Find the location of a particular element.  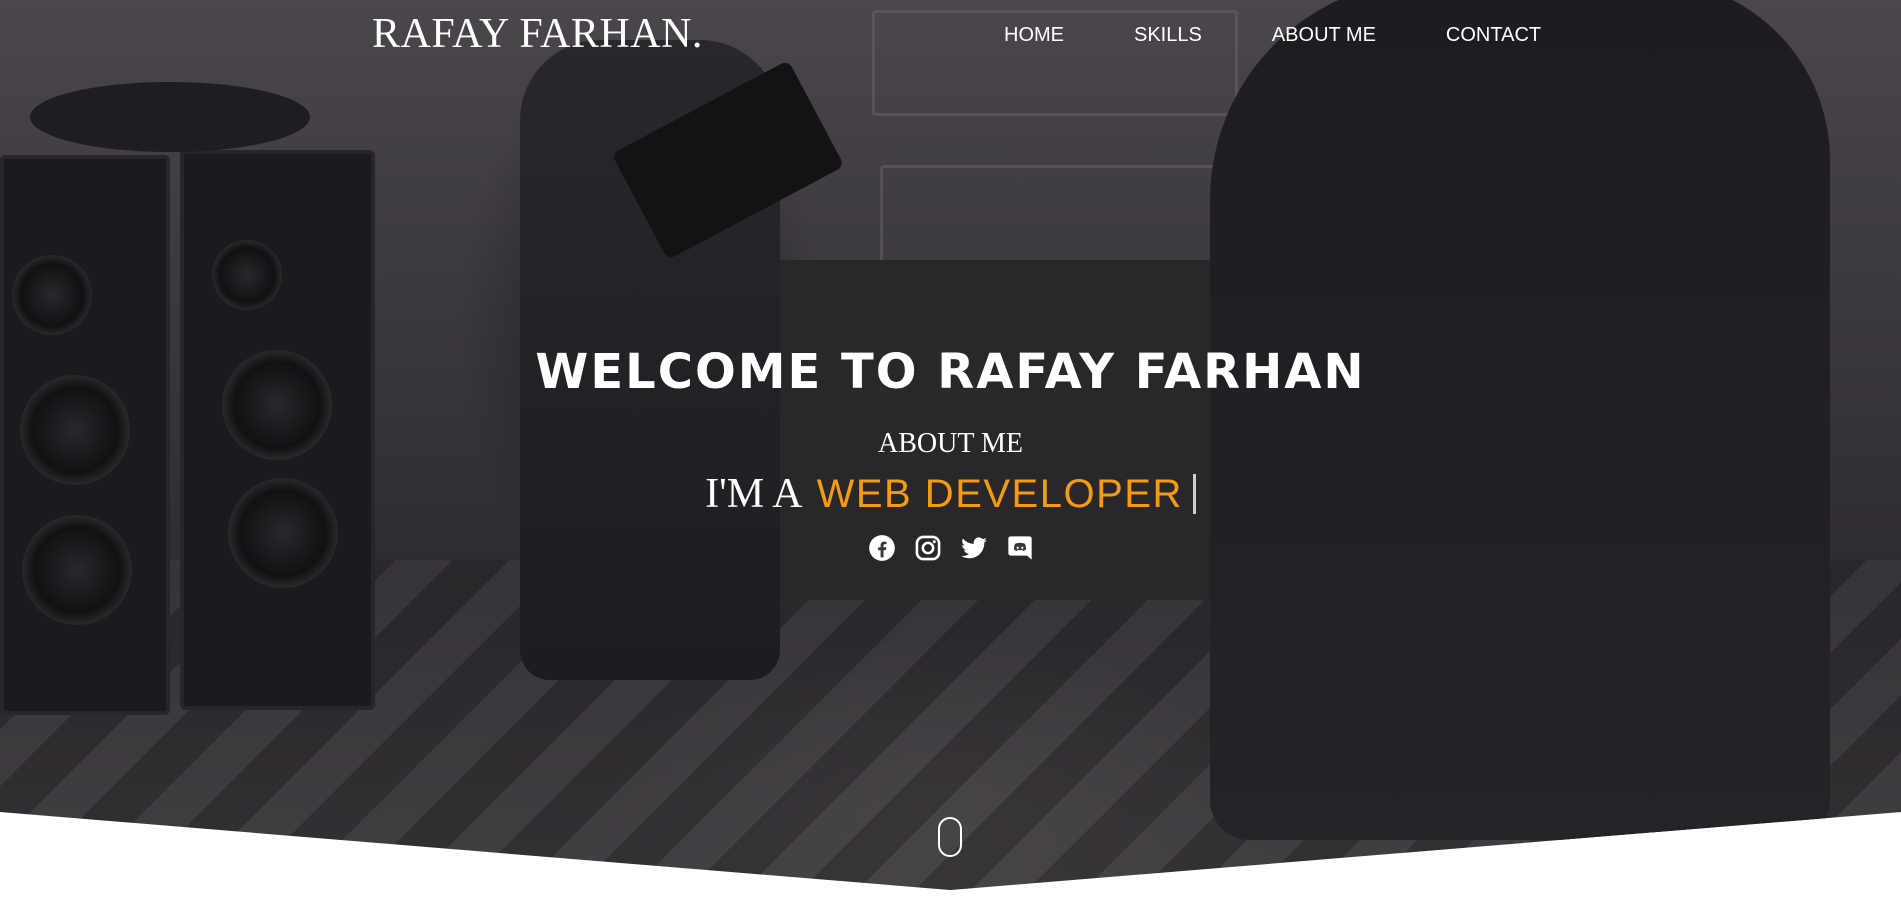

typed-role: WEB DEVELOPER is located at coordinates (999, 493).